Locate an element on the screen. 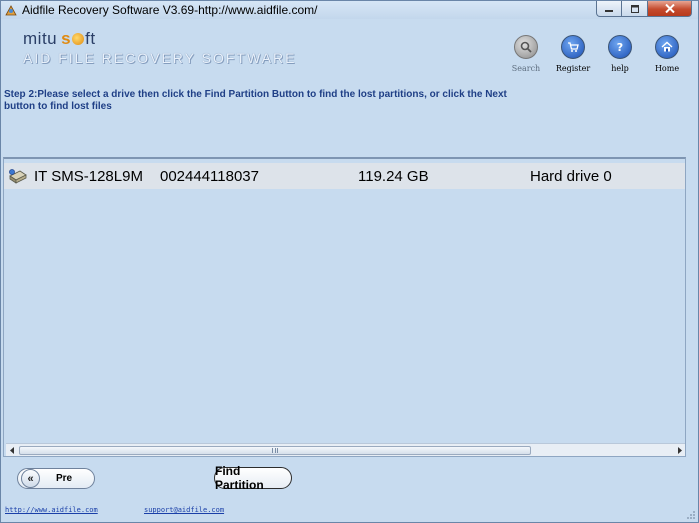 The width and height of the screenshot is (699, 523). cart-icon is located at coordinates (573, 47).